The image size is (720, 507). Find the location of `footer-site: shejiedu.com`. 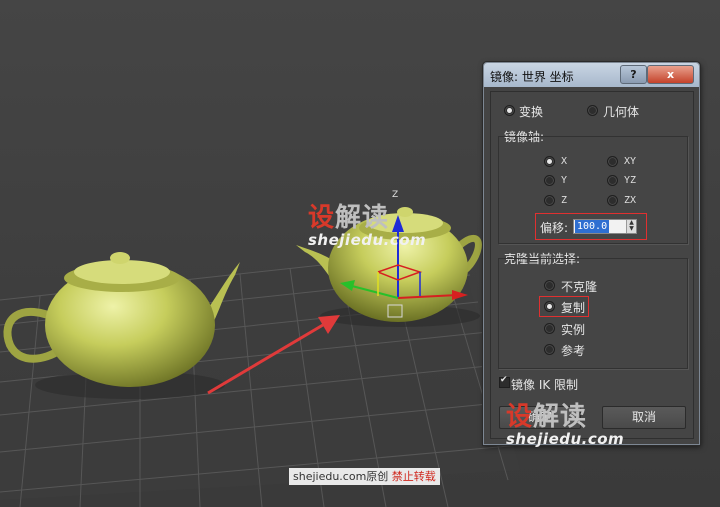

footer-site: shejiedu.com is located at coordinates (330, 476).